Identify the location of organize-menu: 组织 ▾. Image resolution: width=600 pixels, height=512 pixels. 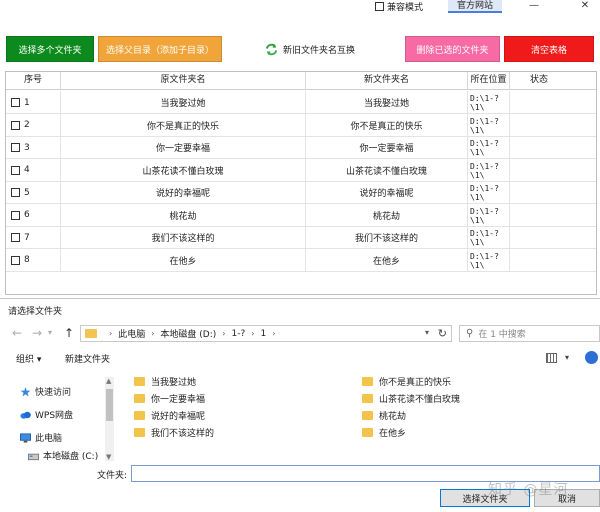
(28, 358).